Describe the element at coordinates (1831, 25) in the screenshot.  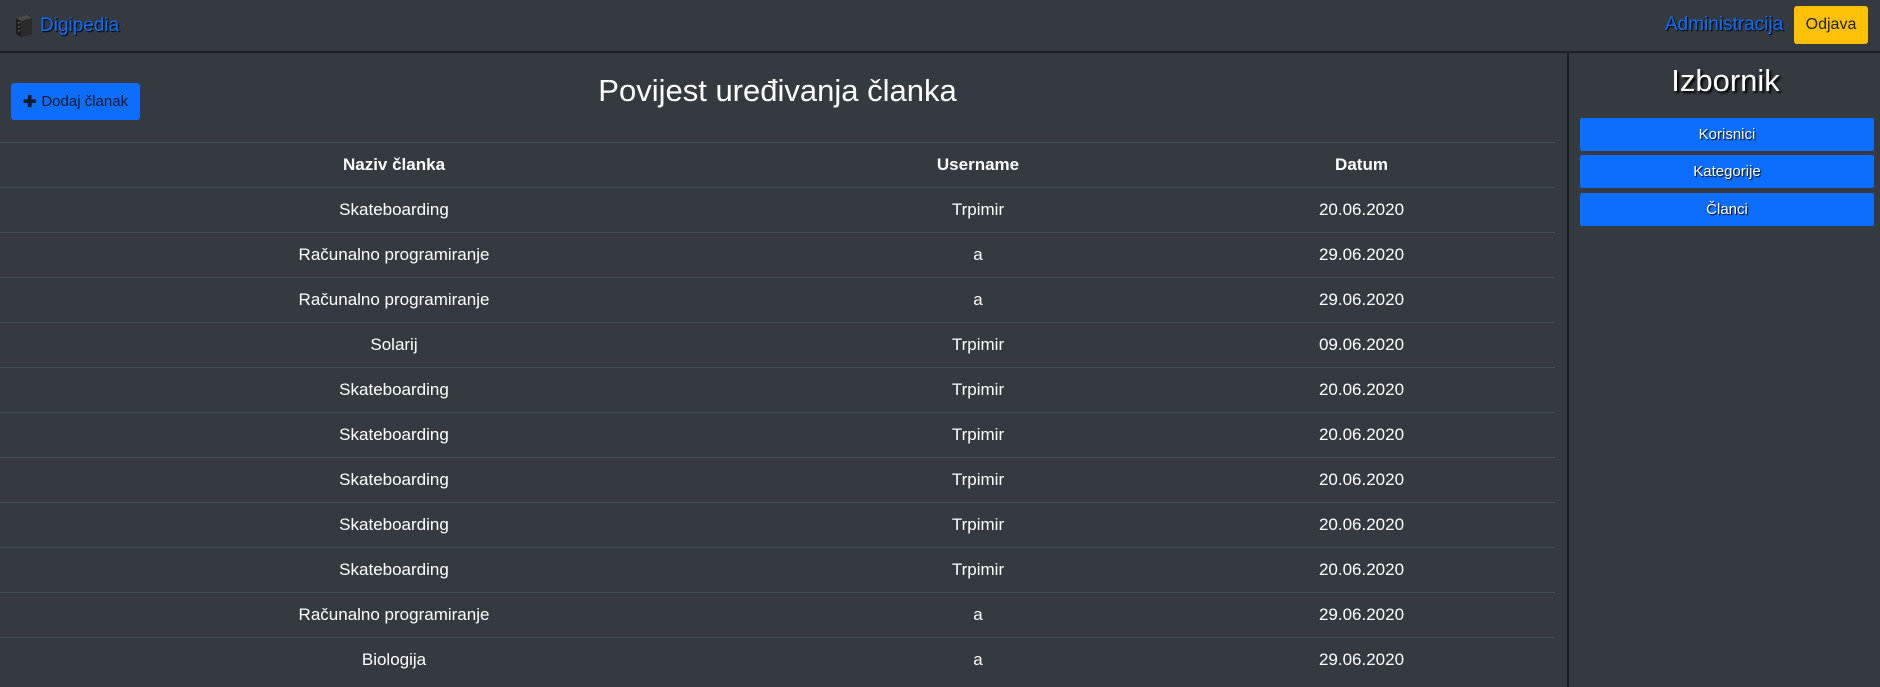
I see `logout-button: Odjava` at that location.